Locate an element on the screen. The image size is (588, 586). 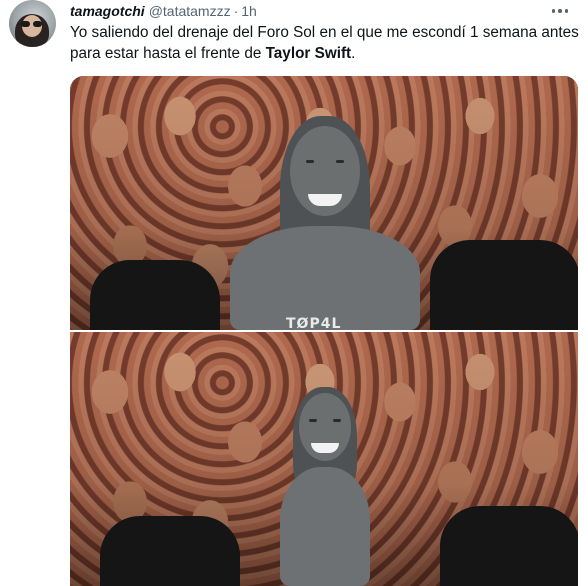
timestamp: 1h is located at coordinates (249, 11).